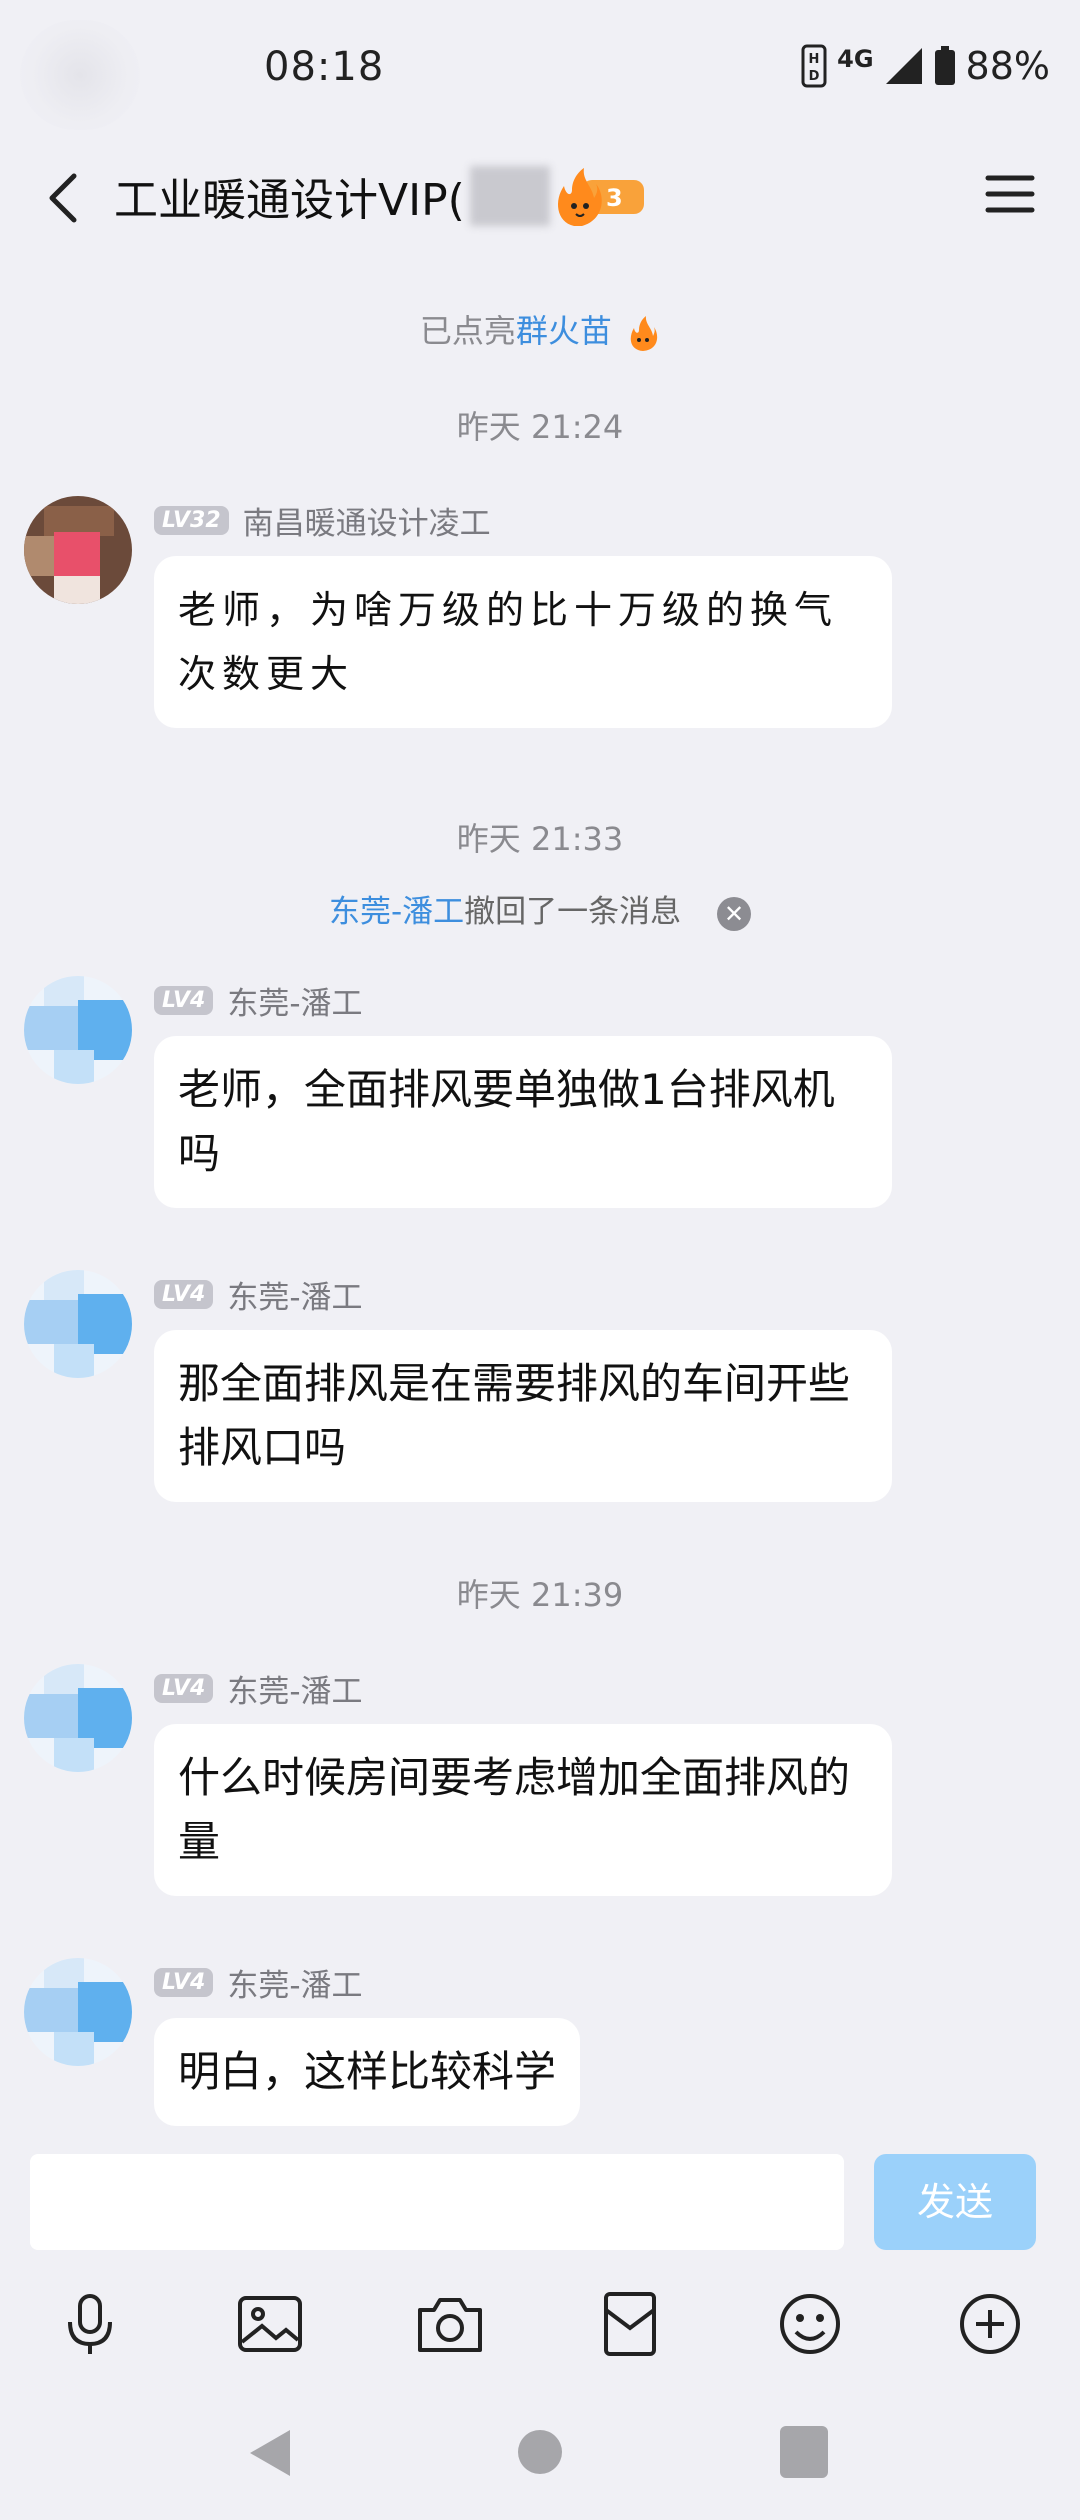 The width and height of the screenshot is (1080, 2520). What do you see at coordinates (630, 2324) in the screenshot?
I see `red-packet-icon` at bounding box center [630, 2324].